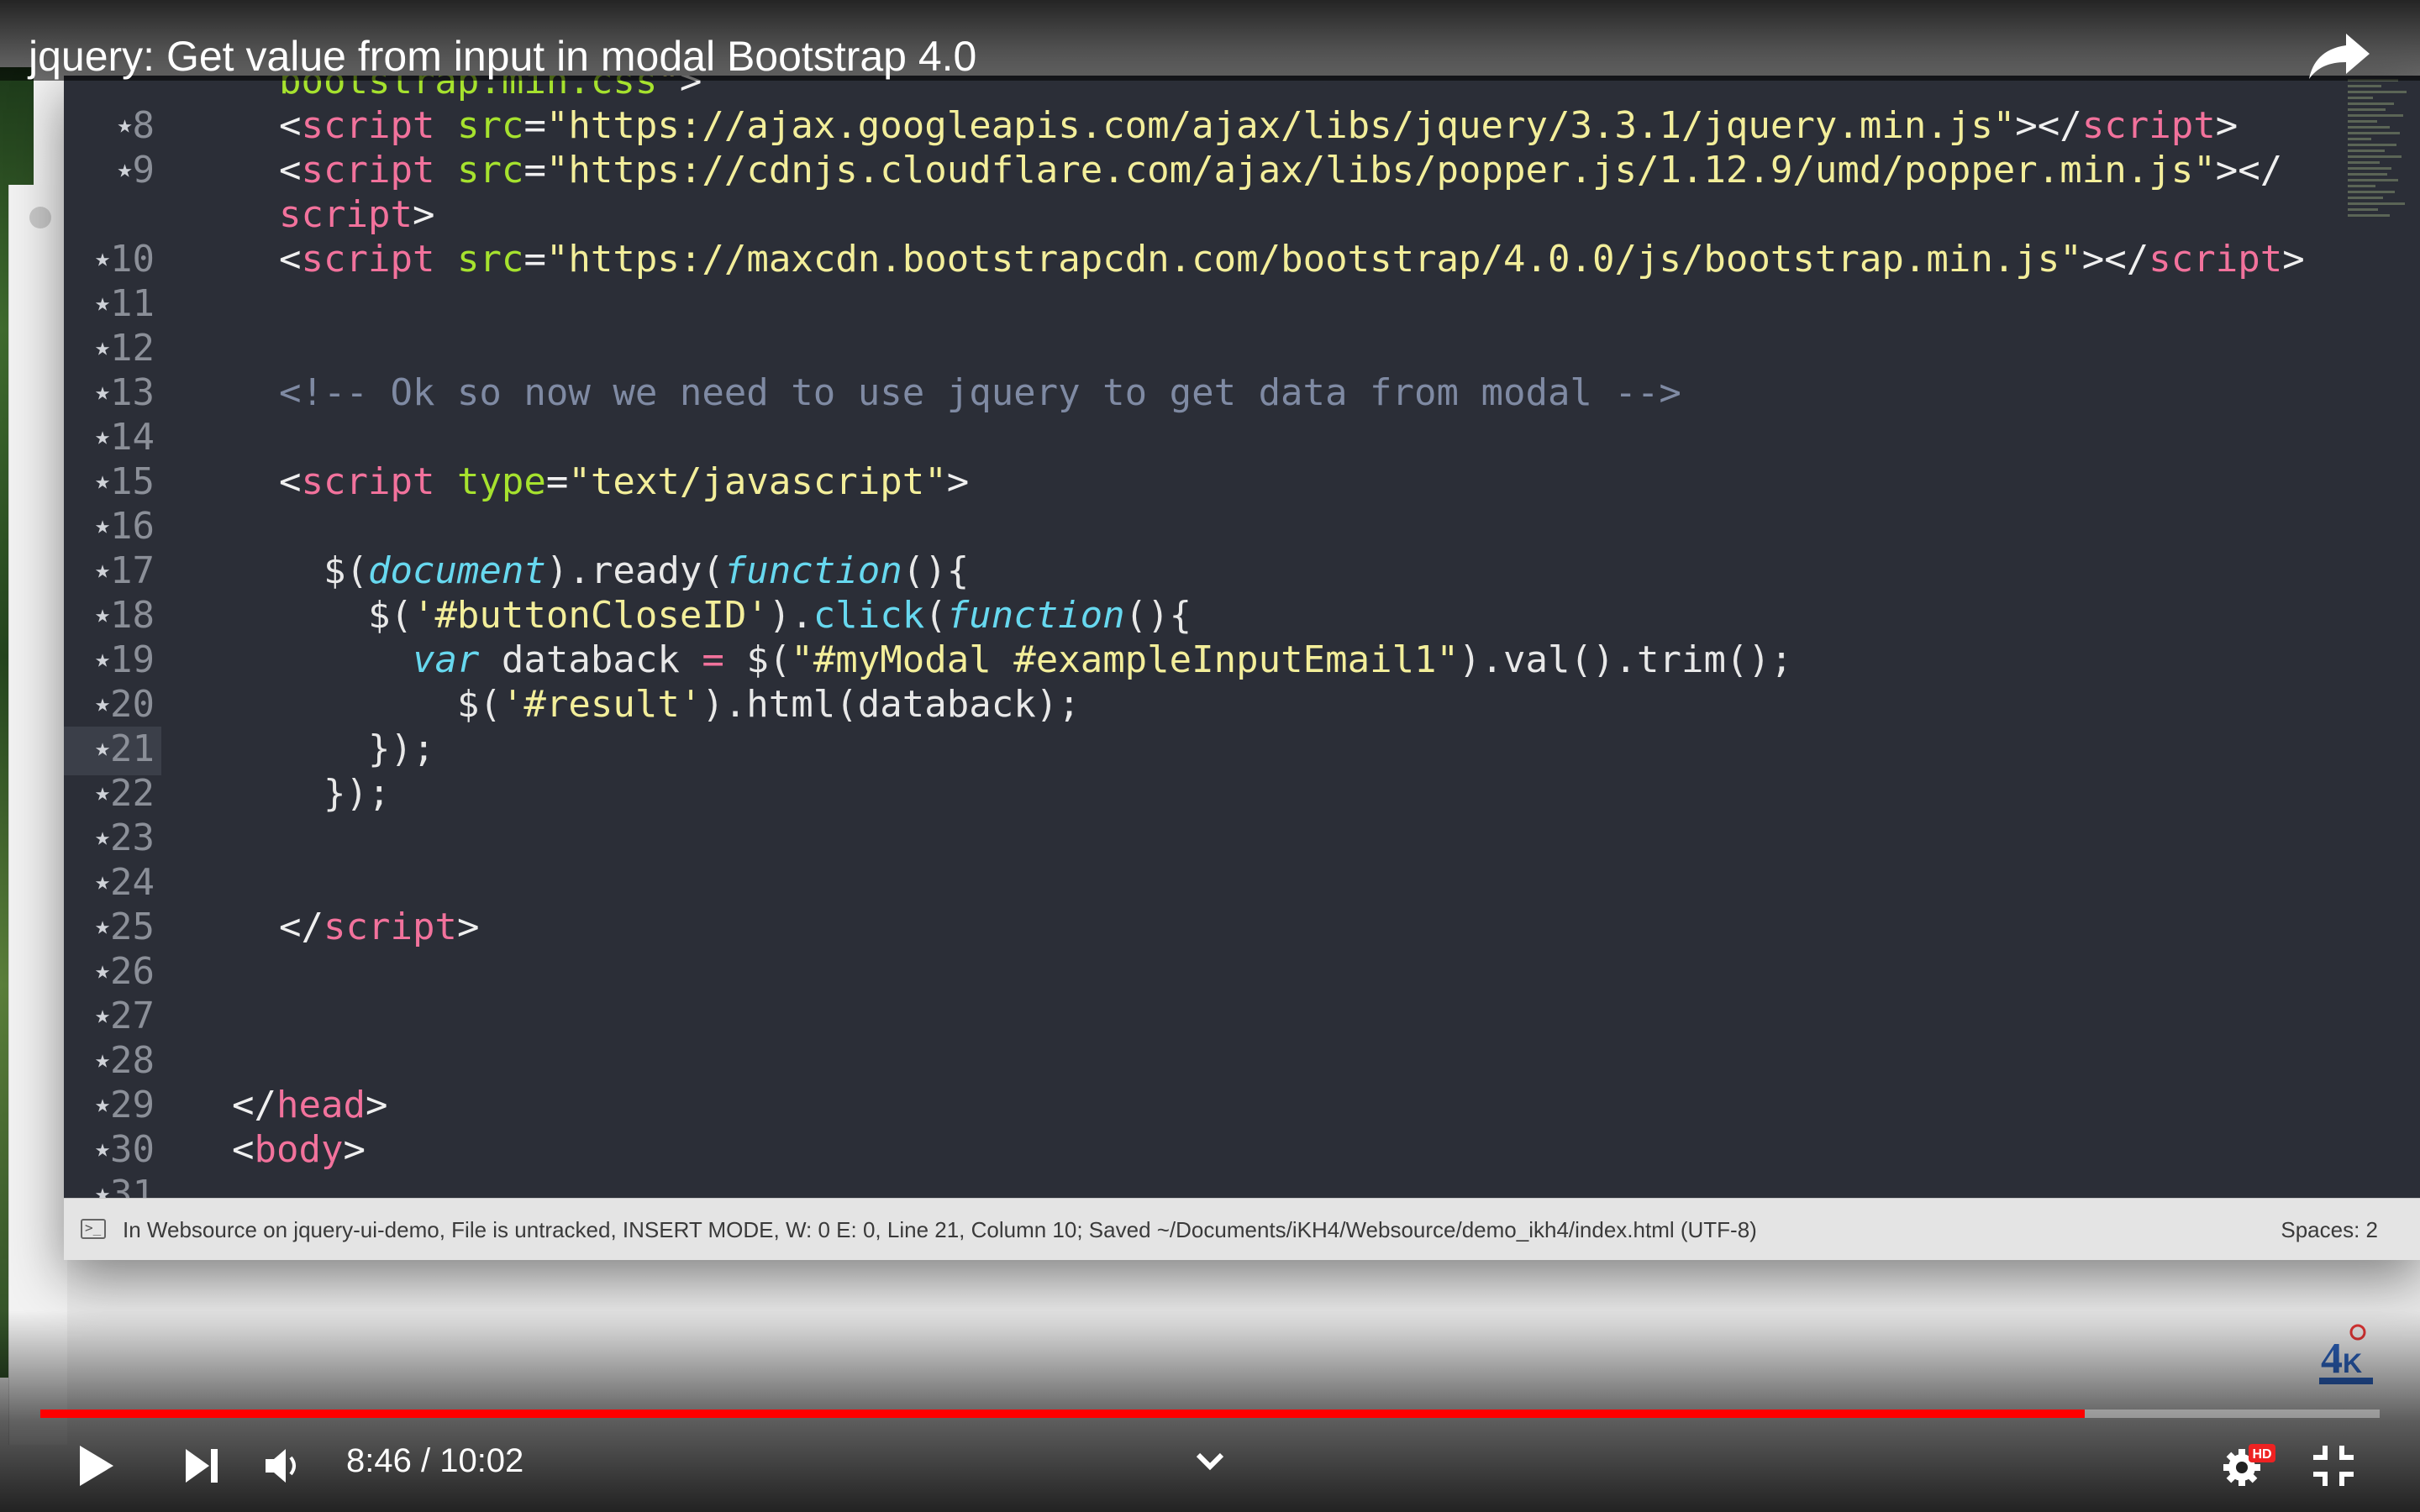 The width and height of the screenshot is (2420, 1512). What do you see at coordinates (1215, 481) in the screenshot?
I see `code-line: ★15 <script type="text/javascript">` at bounding box center [1215, 481].